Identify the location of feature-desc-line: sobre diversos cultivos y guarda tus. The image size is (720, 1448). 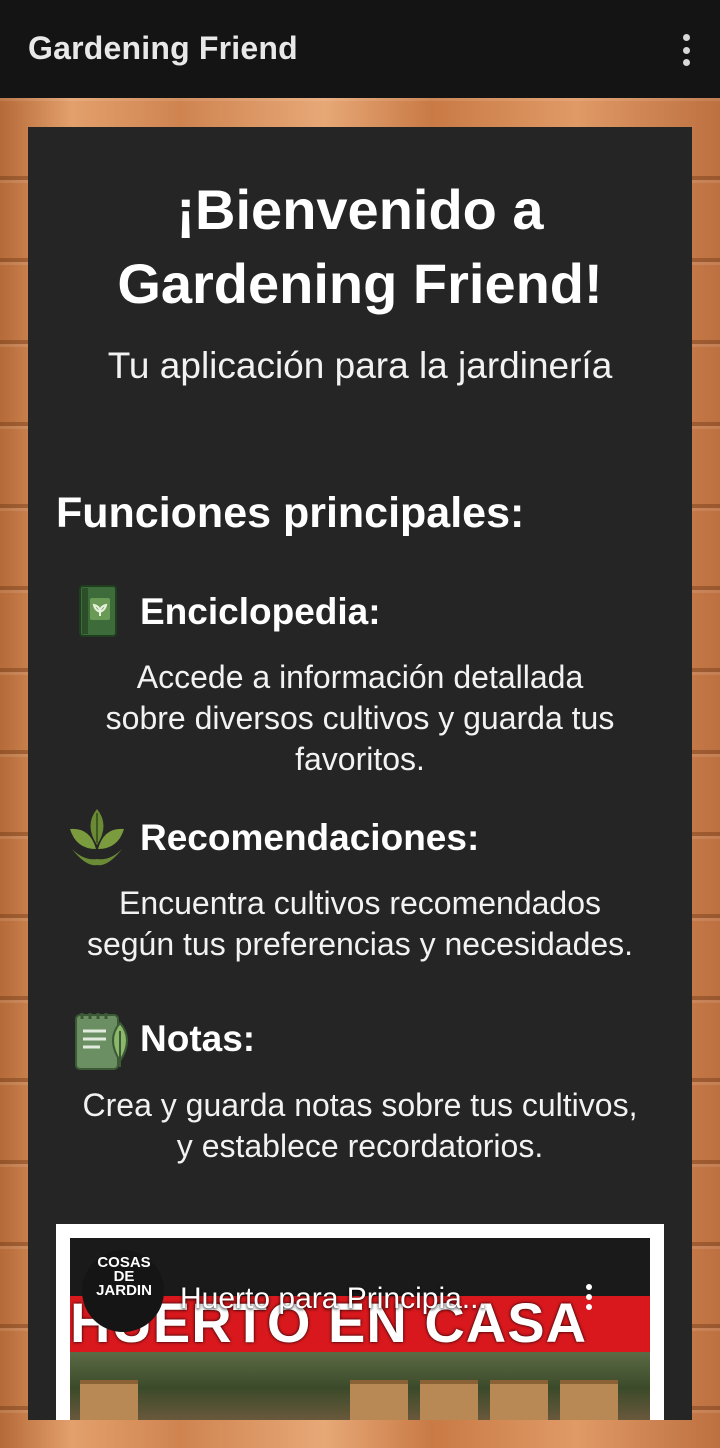
(360, 718).